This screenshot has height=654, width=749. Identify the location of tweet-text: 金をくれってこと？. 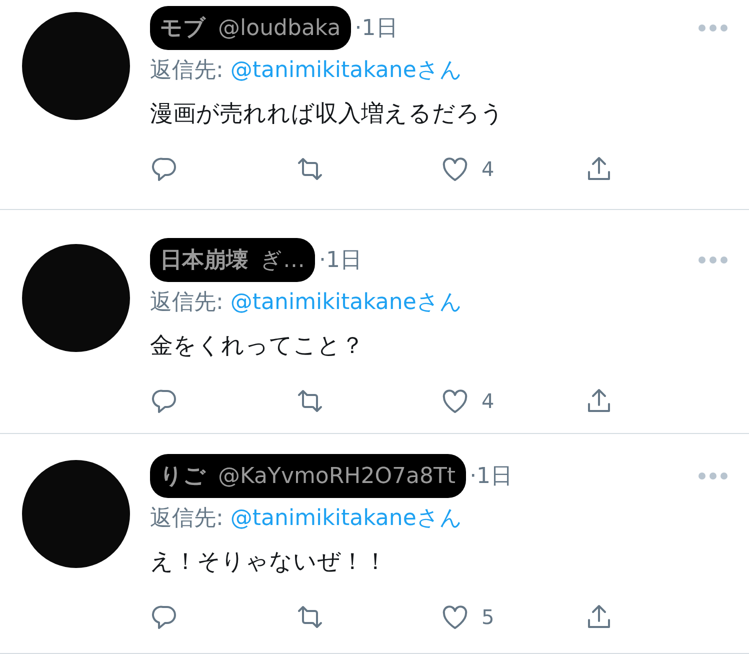
(257, 346).